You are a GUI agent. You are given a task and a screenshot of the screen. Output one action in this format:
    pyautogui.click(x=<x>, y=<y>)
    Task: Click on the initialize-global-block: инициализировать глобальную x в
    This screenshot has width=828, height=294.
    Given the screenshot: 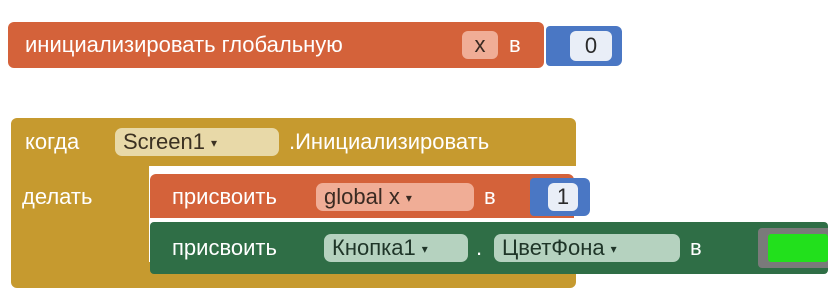 What is the action you would take?
    pyautogui.click(x=276, y=45)
    